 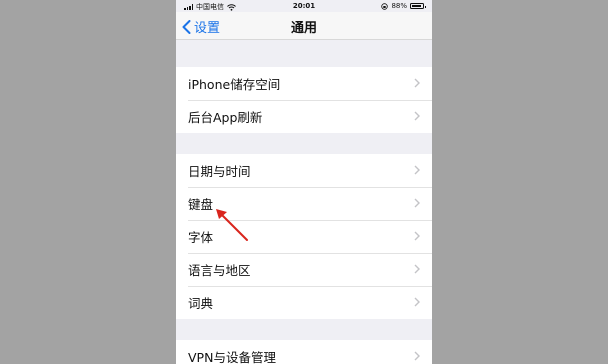 I want to click on row-background-app-refresh: 后台App刷新, so click(x=304, y=116).